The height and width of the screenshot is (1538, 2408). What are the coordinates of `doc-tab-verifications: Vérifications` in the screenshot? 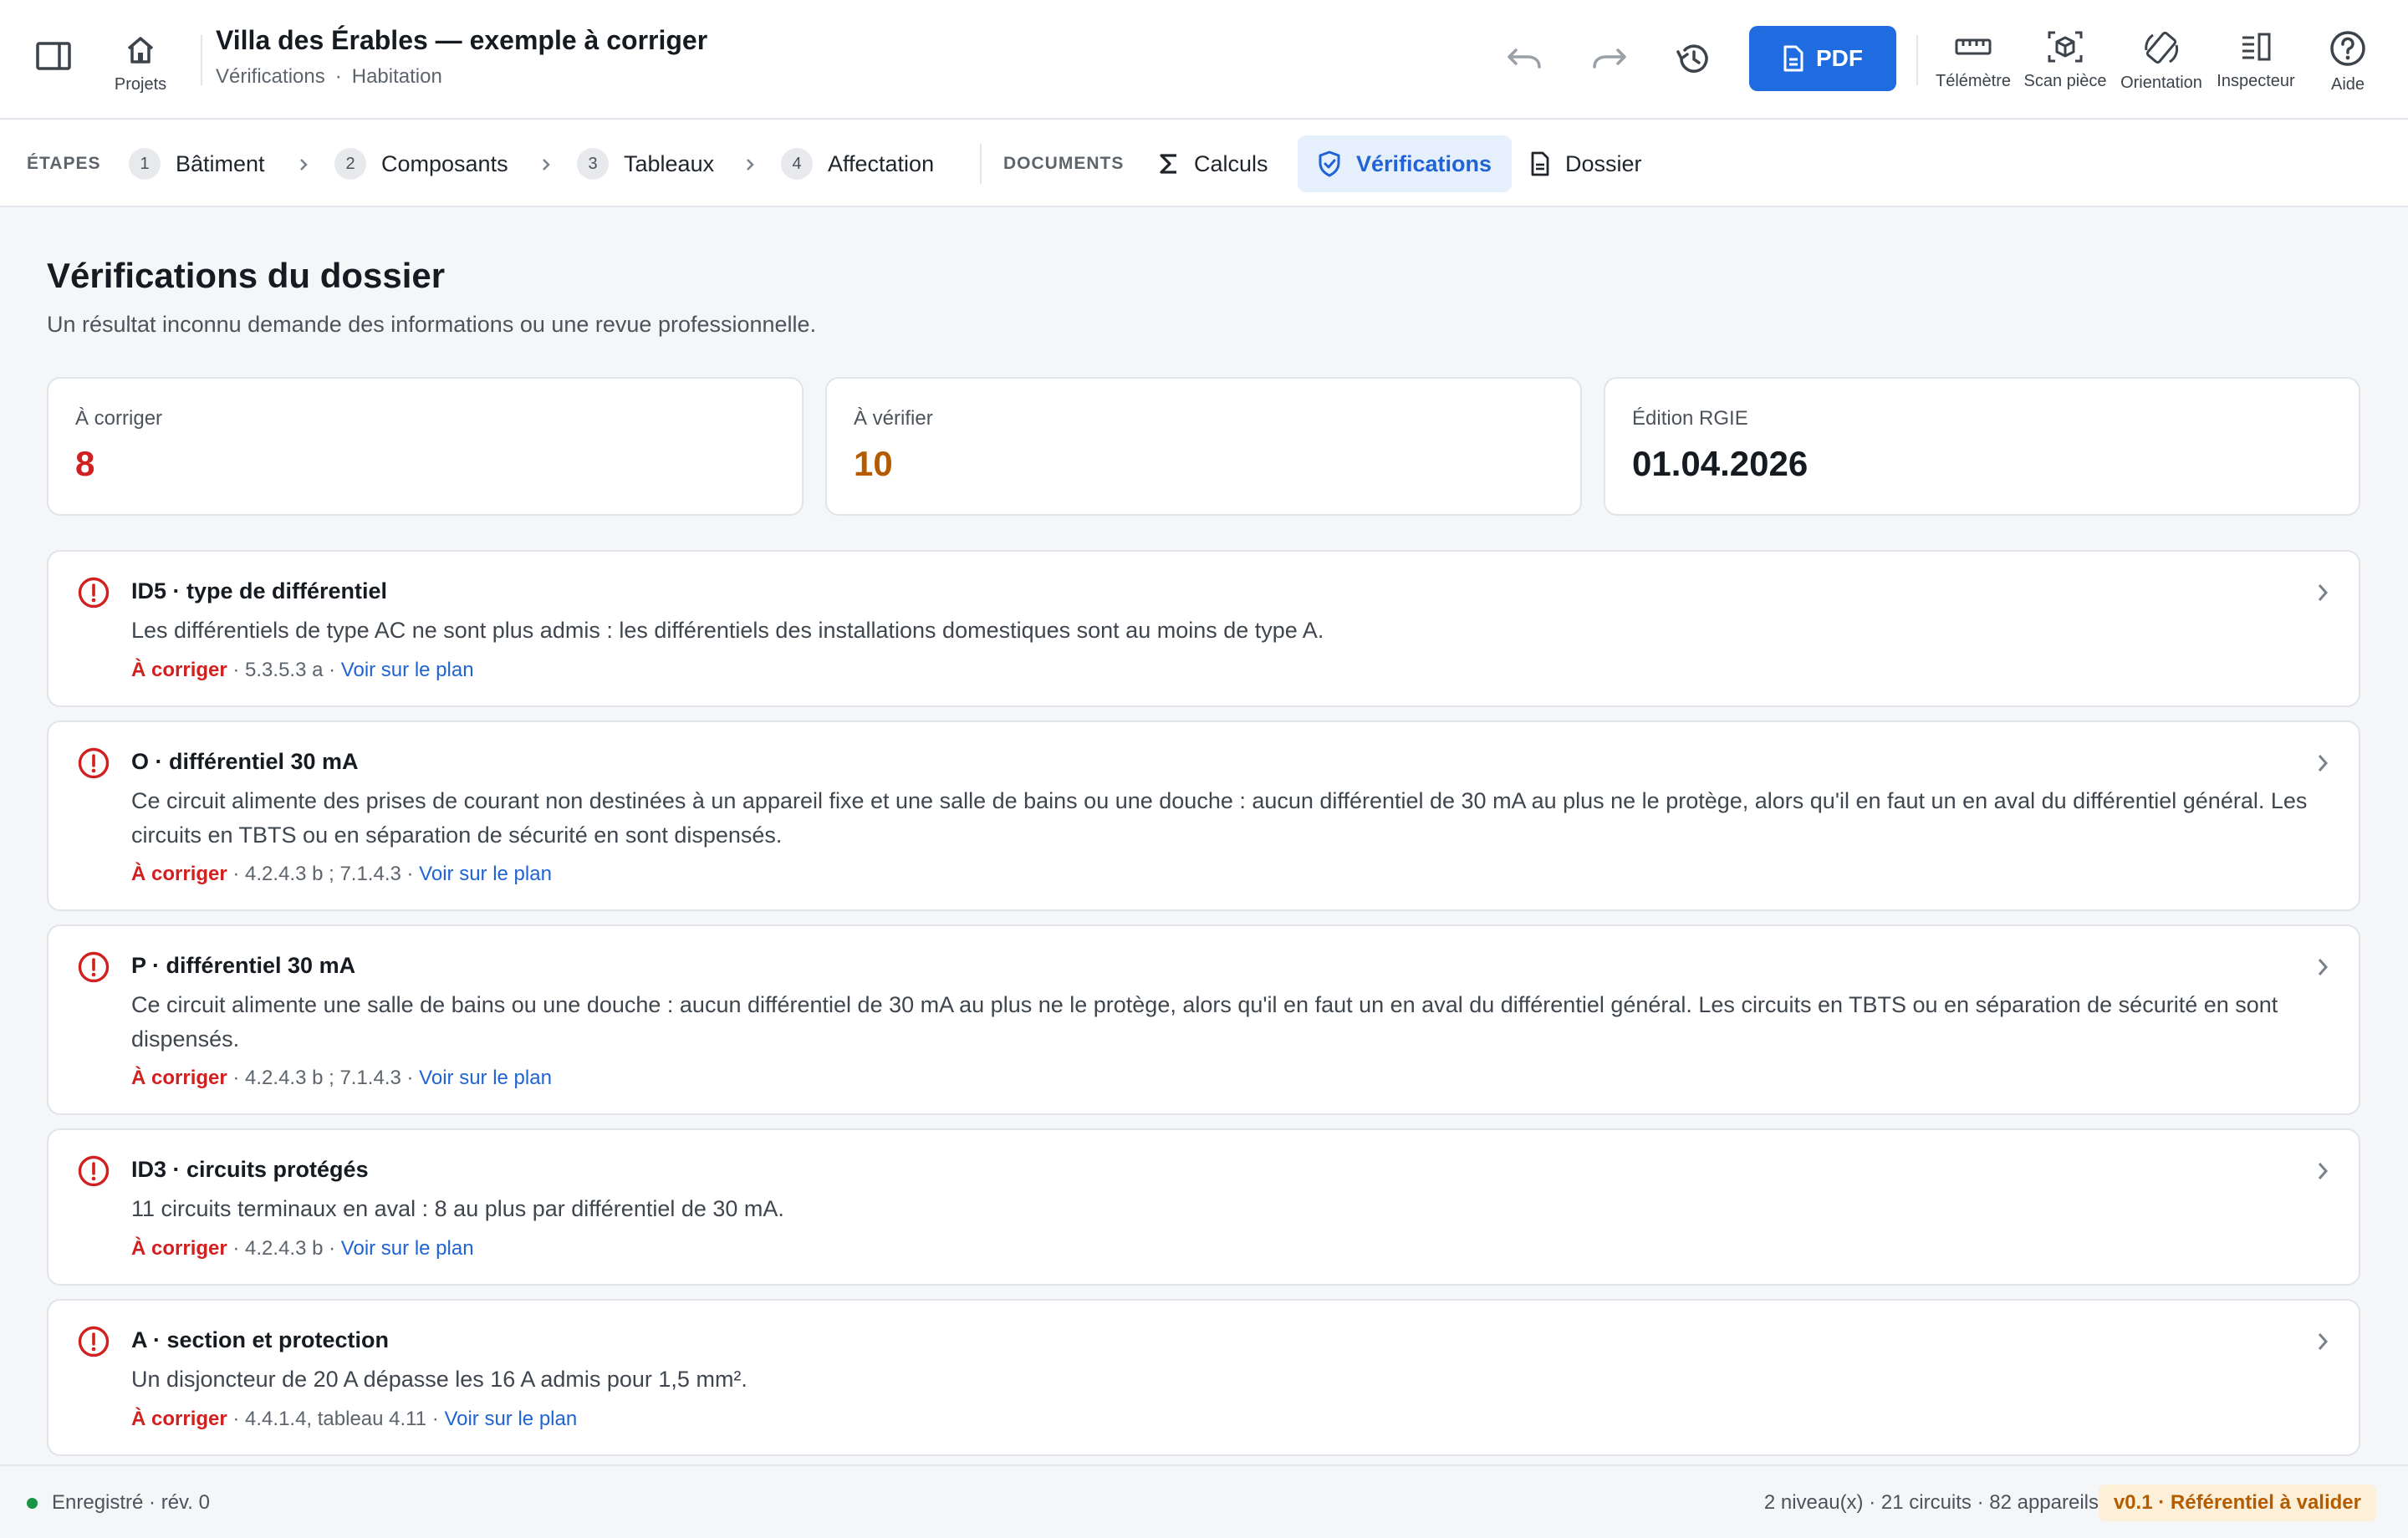 It's located at (1405, 163).